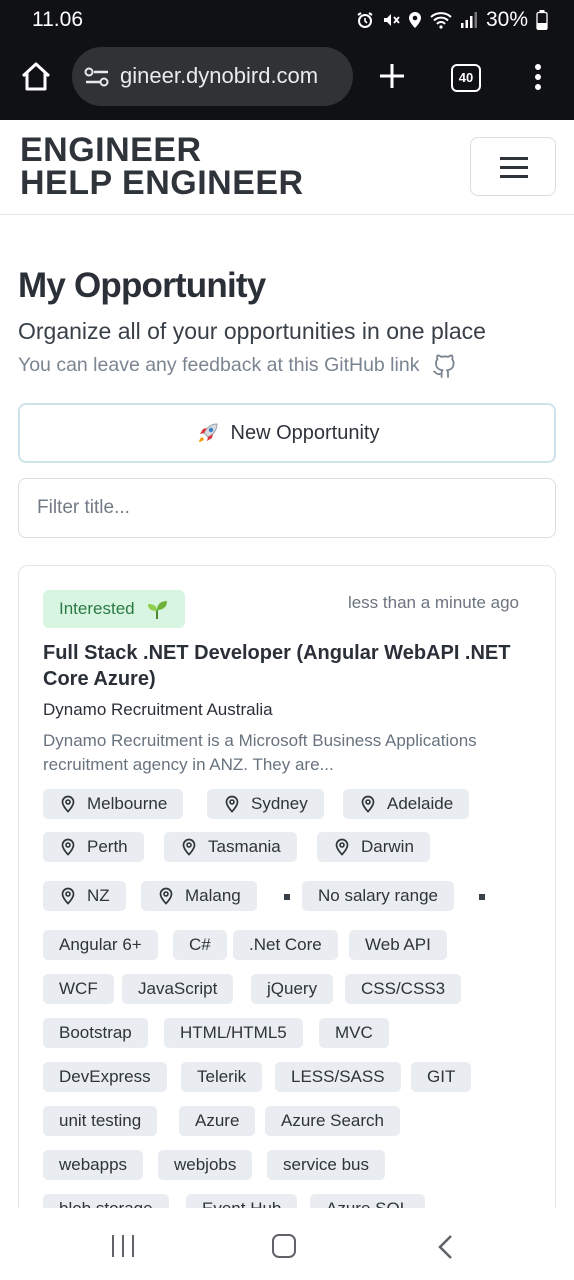  What do you see at coordinates (213, 895) in the screenshot?
I see `location-label: Malang` at bounding box center [213, 895].